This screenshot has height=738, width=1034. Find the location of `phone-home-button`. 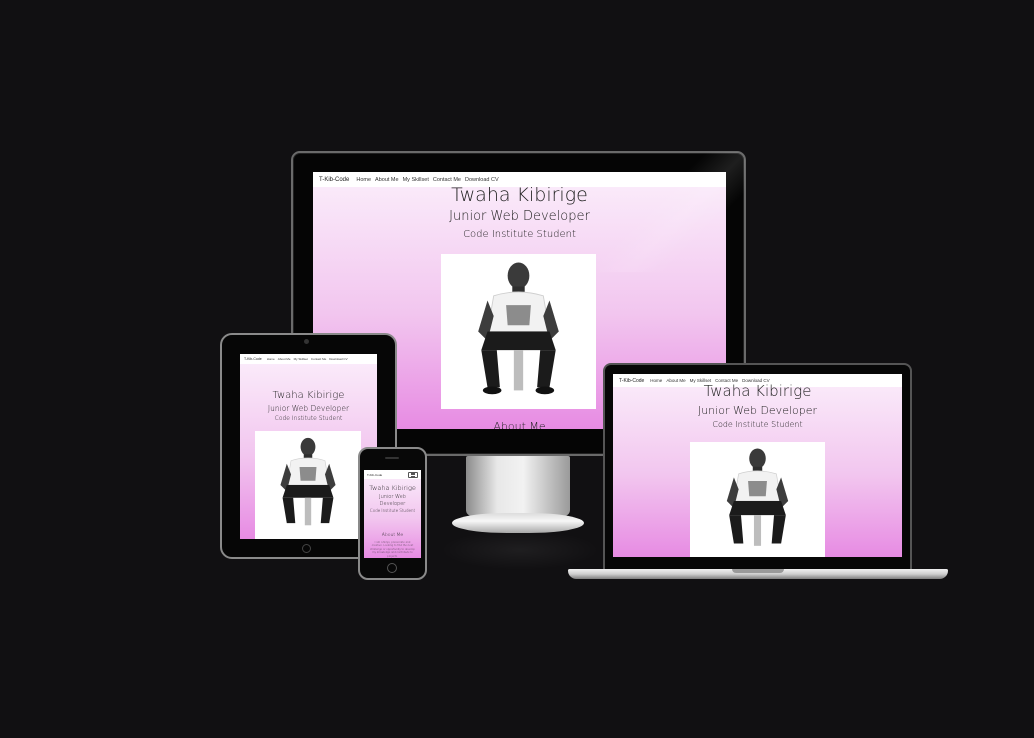

phone-home-button is located at coordinates (392, 568).